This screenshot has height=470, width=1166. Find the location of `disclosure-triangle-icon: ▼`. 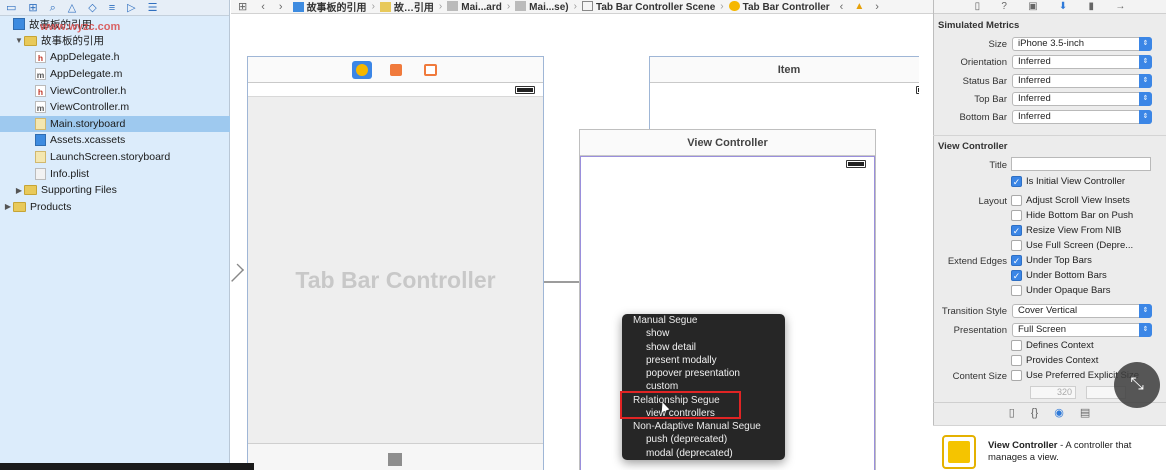

disclosure-triangle-icon: ▼ is located at coordinates (19, 40).